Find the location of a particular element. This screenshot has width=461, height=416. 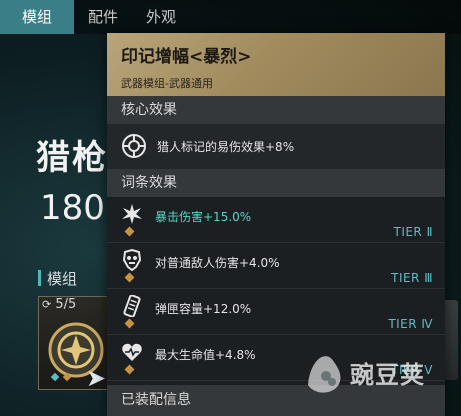

heart-icon is located at coordinates (132, 352).